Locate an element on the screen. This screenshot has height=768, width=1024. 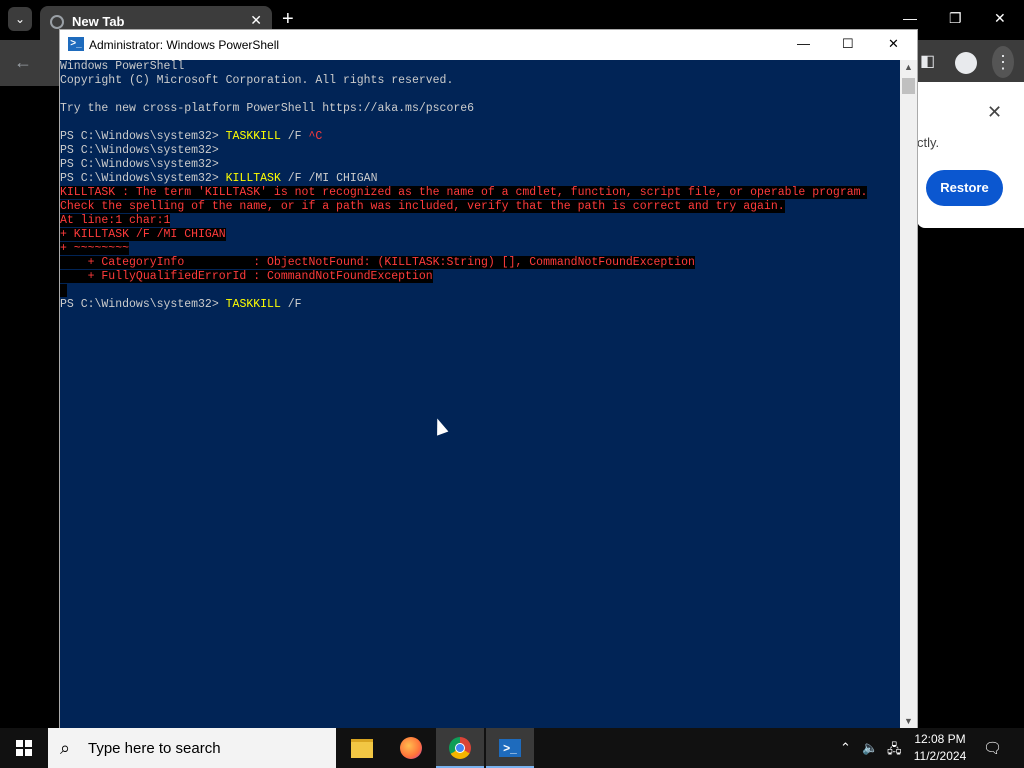
firefox-icon is located at coordinates (411, 748).